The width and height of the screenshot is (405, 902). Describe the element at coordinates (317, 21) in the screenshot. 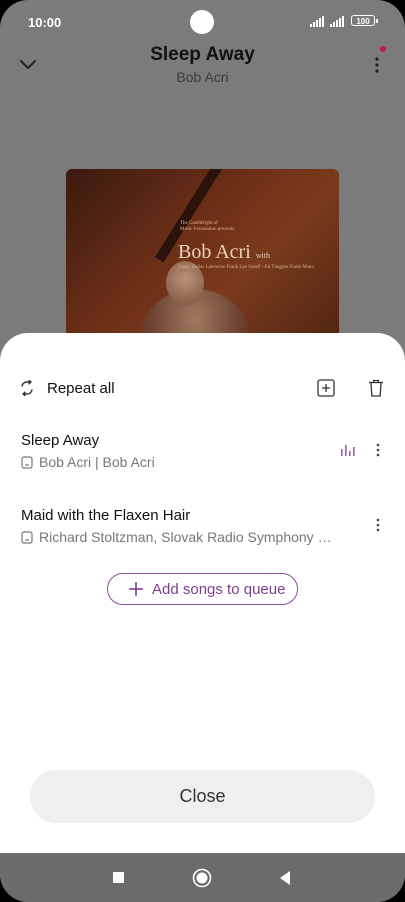

I see `signal-icon` at that location.